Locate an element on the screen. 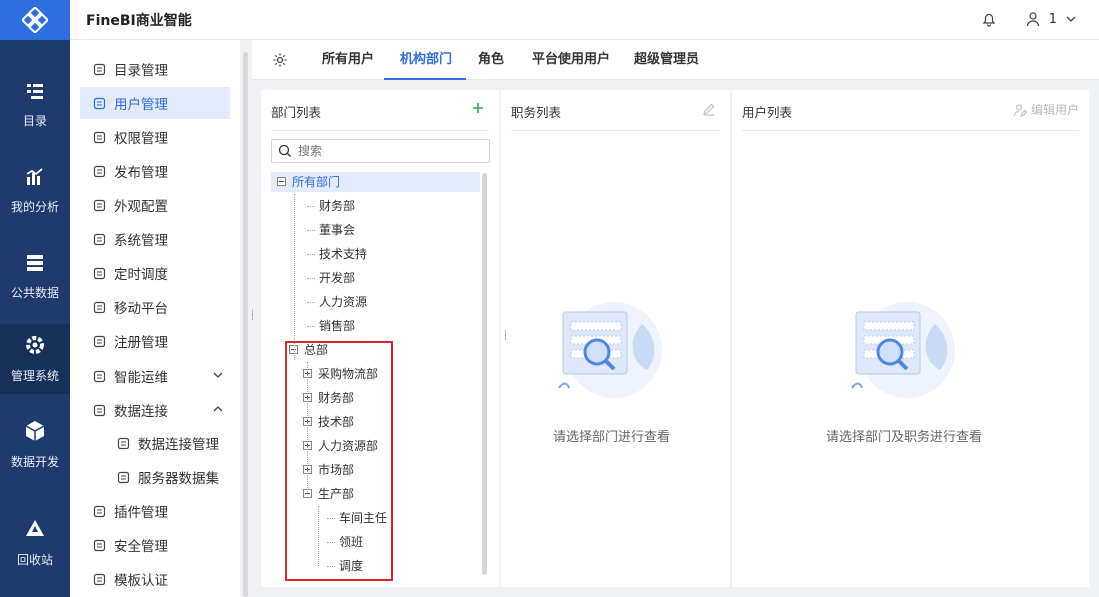  user-menu: 1 is located at coordinates (1051, 19).